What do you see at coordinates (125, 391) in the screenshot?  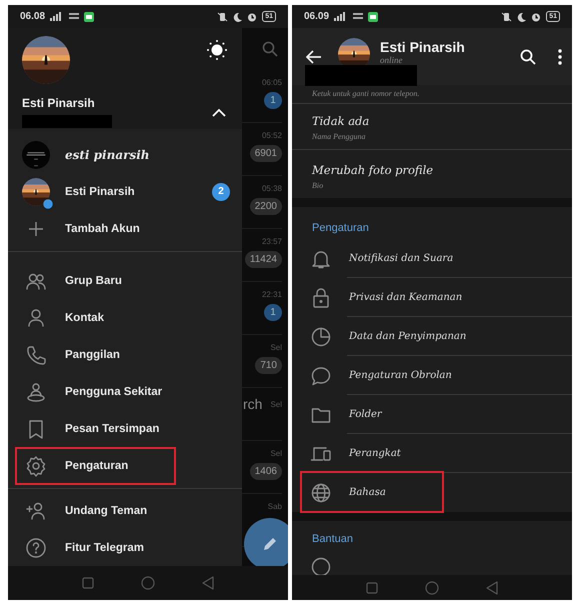 I see `menu-item: Pengguna Sekitar` at bounding box center [125, 391].